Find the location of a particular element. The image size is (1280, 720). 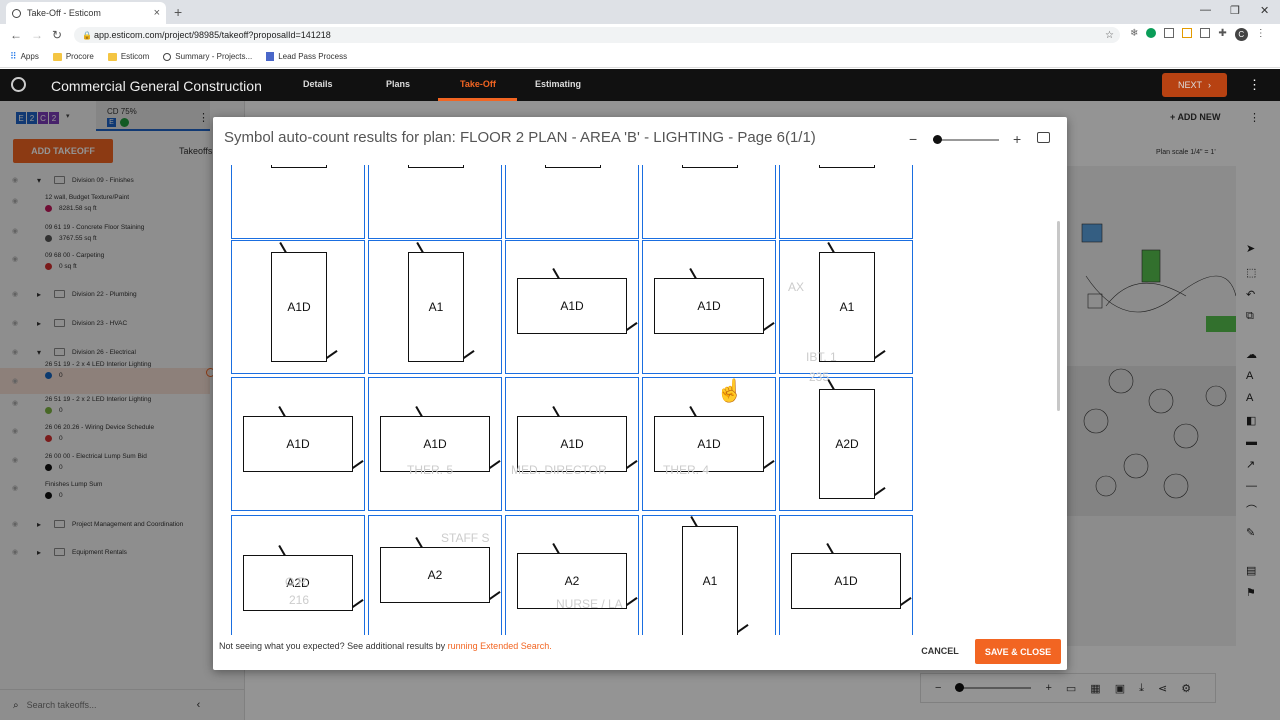

dialog-scrollbar is located at coordinates (1058, 316).